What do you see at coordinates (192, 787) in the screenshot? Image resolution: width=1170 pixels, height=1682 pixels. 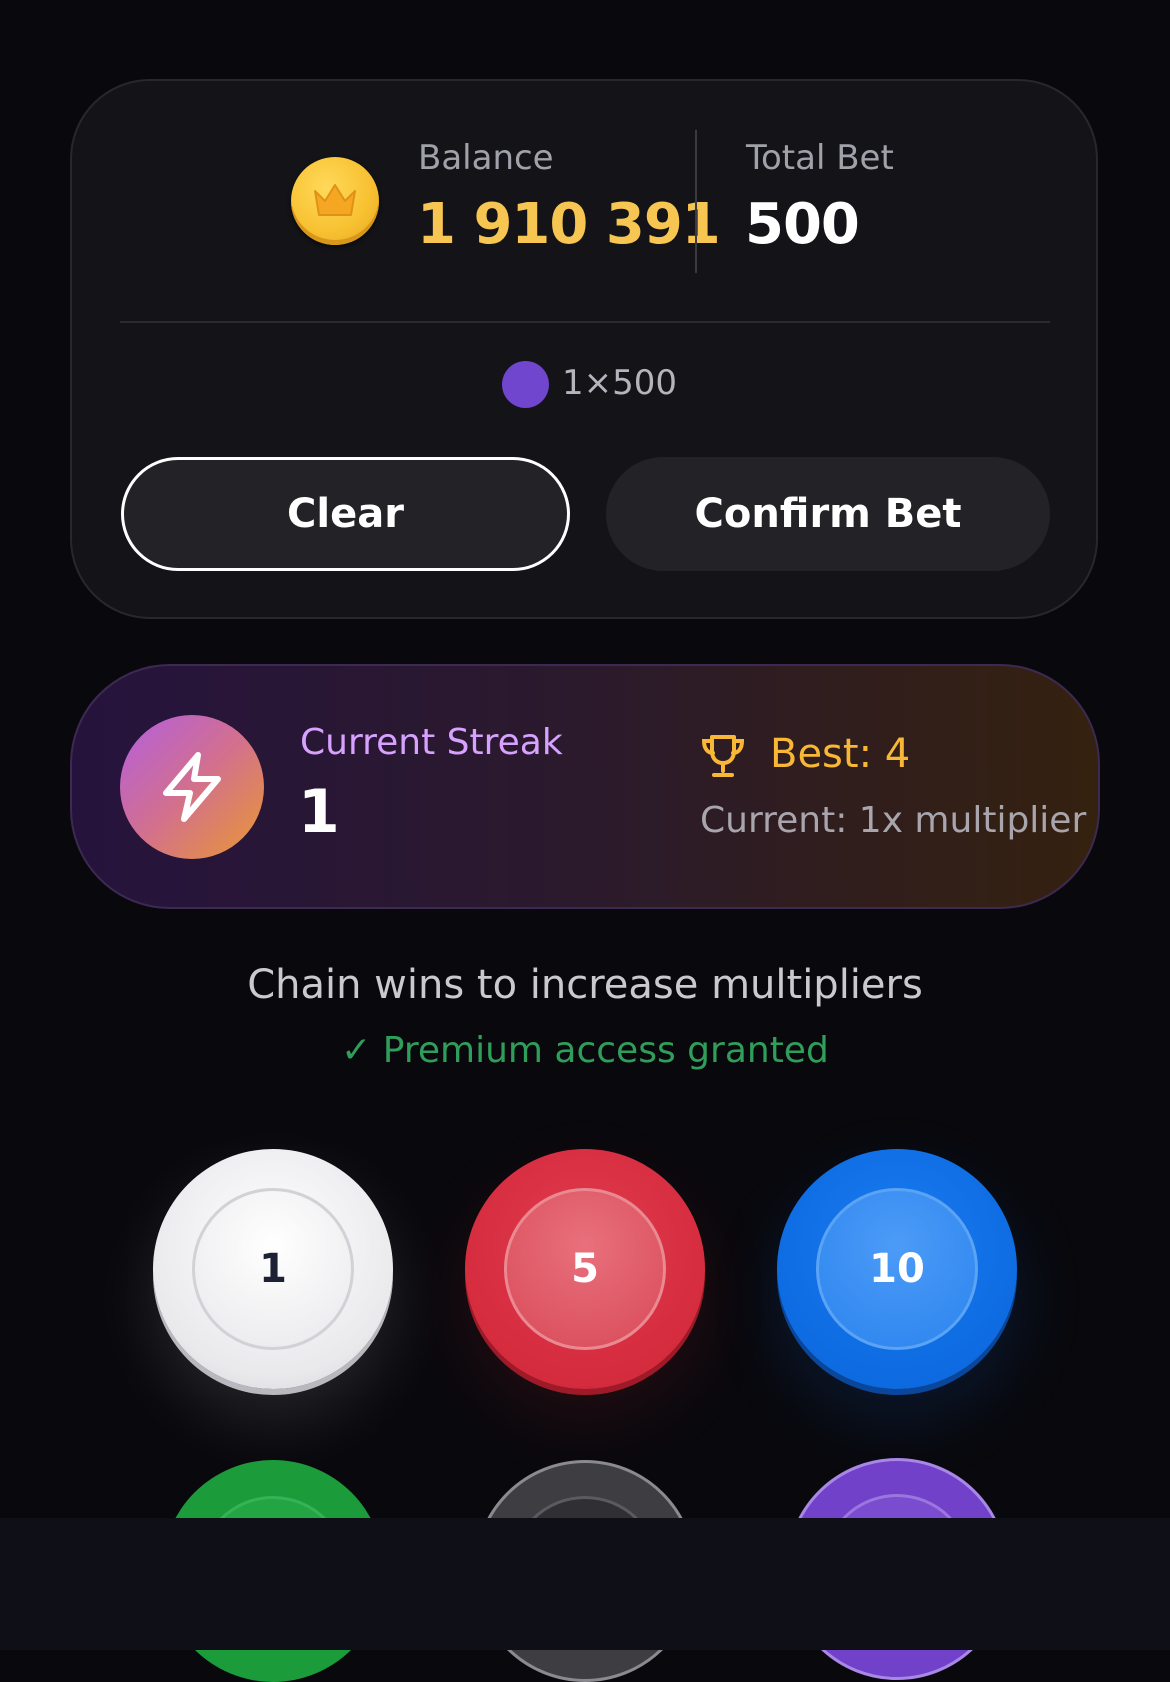 I see `lightning-icon` at bounding box center [192, 787].